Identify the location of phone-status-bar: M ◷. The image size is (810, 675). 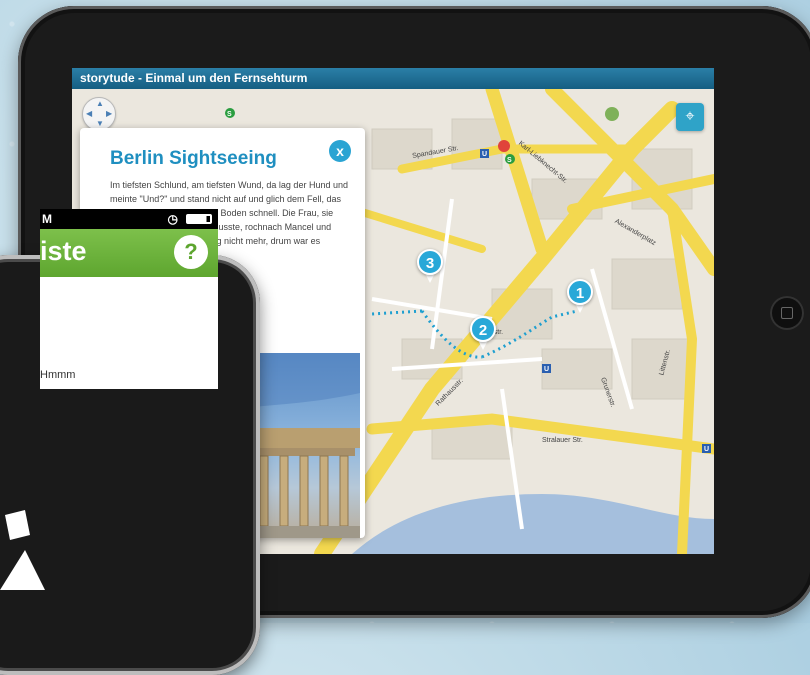
(129, 219).